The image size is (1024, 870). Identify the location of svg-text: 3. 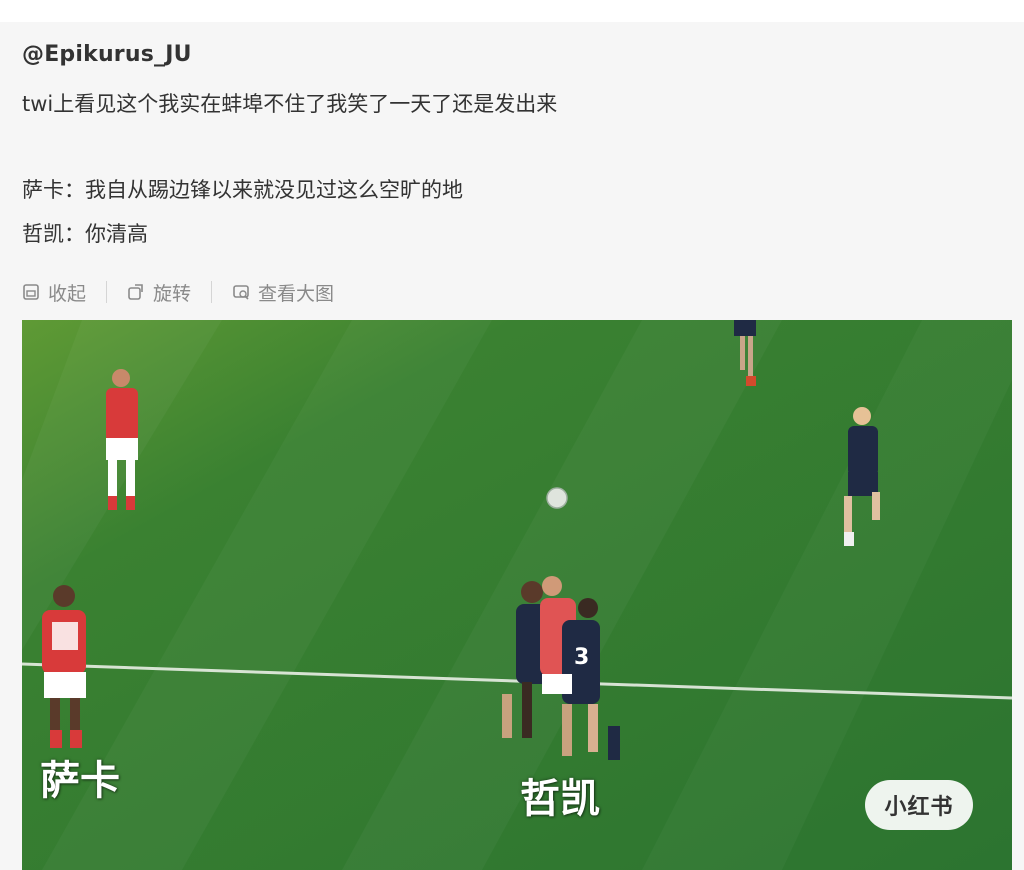
(581, 657).